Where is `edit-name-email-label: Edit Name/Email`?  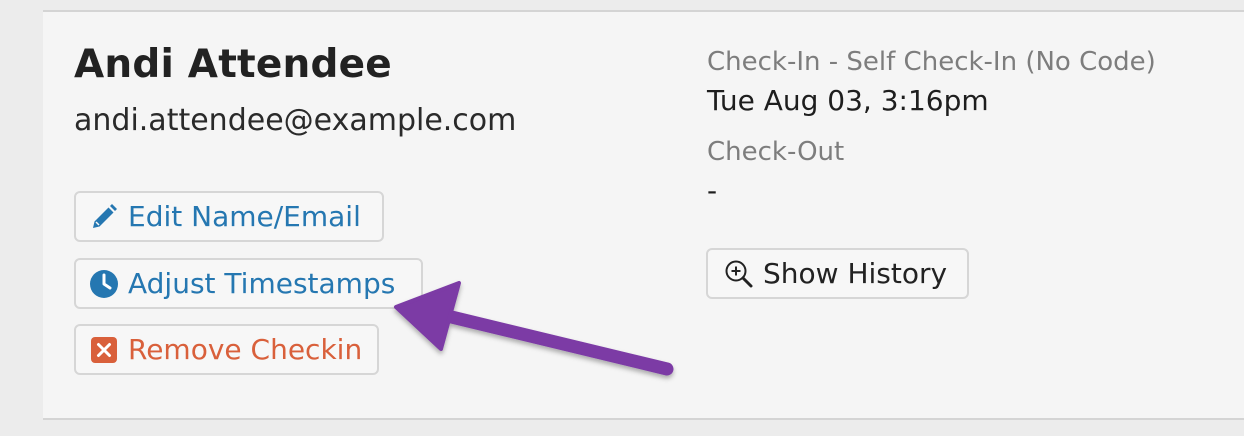
edit-name-email-label: Edit Name/Email is located at coordinates (244, 216).